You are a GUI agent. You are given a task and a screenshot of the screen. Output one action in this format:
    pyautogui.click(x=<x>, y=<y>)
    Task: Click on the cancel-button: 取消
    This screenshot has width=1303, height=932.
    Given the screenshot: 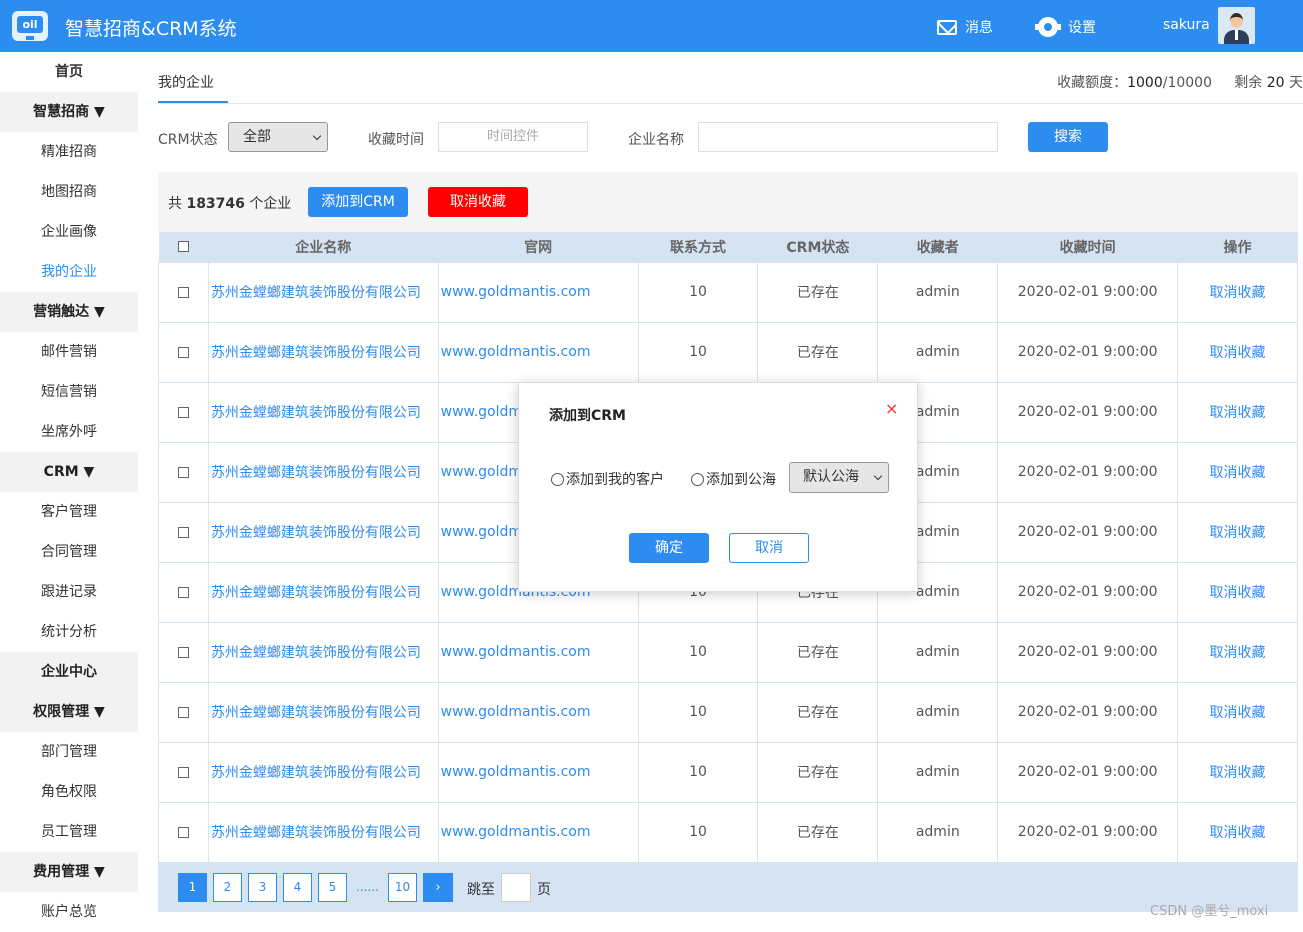 What is the action you would take?
    pyautogui.click(x=769, y=548)
    